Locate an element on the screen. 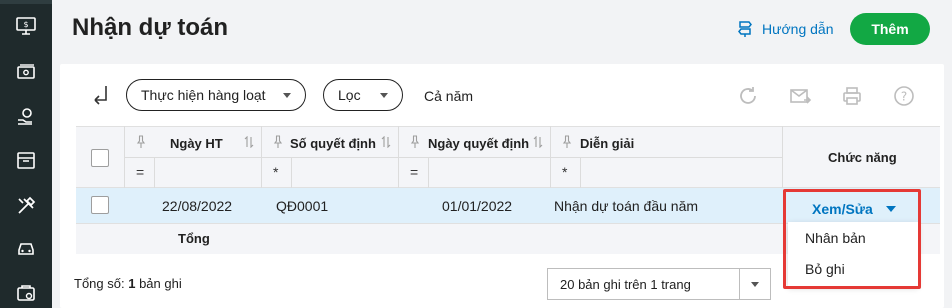 The height and width of the screenshot is (308, 952). filter-op-ngay-quyet-dinh: = is located at coordinates (414, 172).